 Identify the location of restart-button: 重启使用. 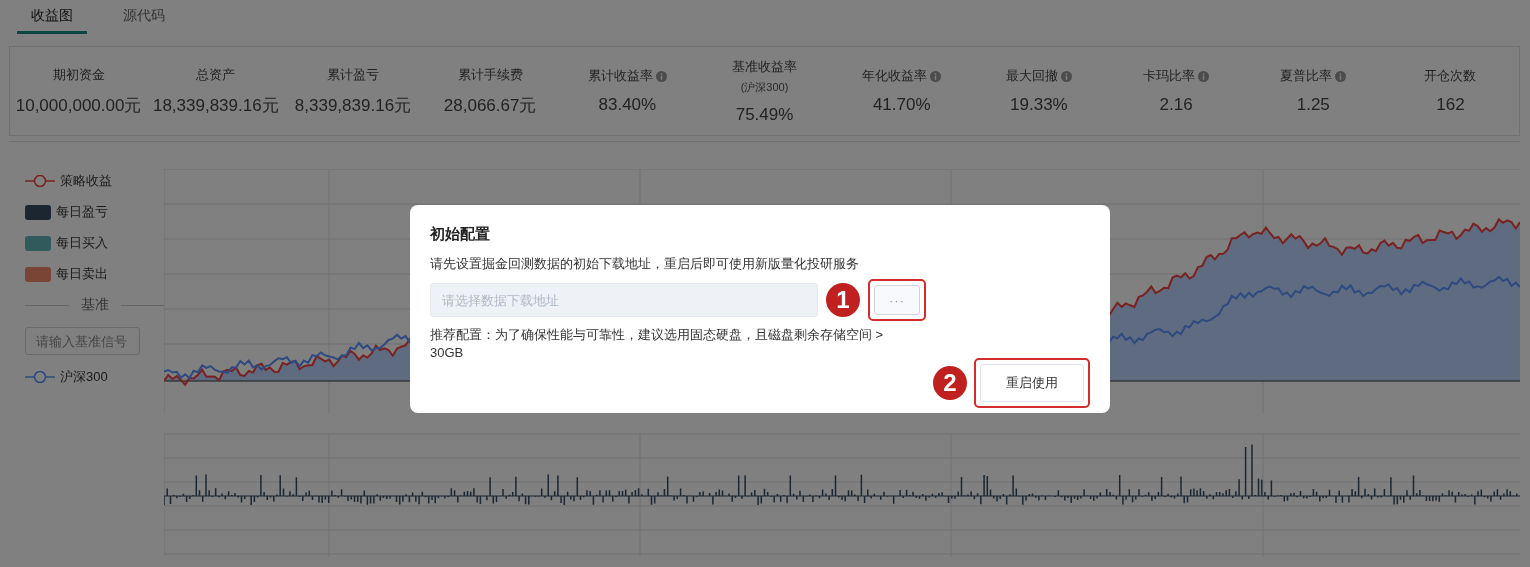
(1032, 383).